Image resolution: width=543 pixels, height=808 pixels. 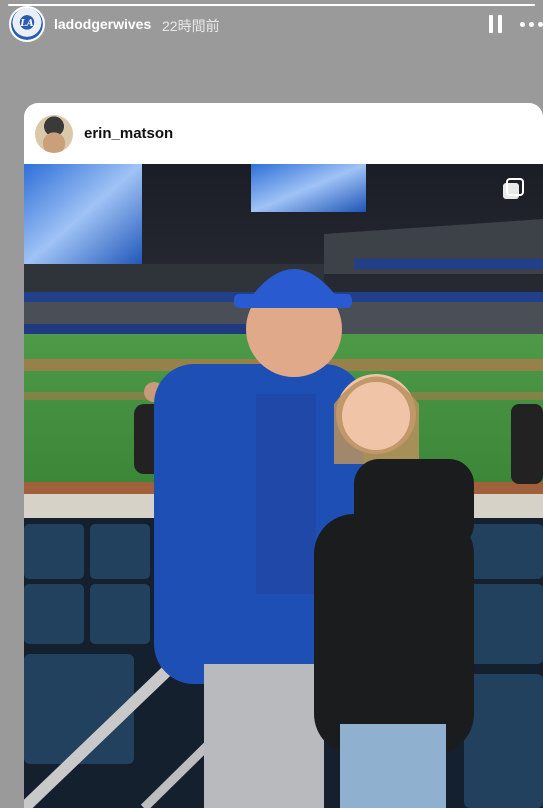 What do you see at coordinates (271, 28) in the screenshot?
I see `story-header: LA ladodgerwives 22時間前` at bounding box center [271, 28].